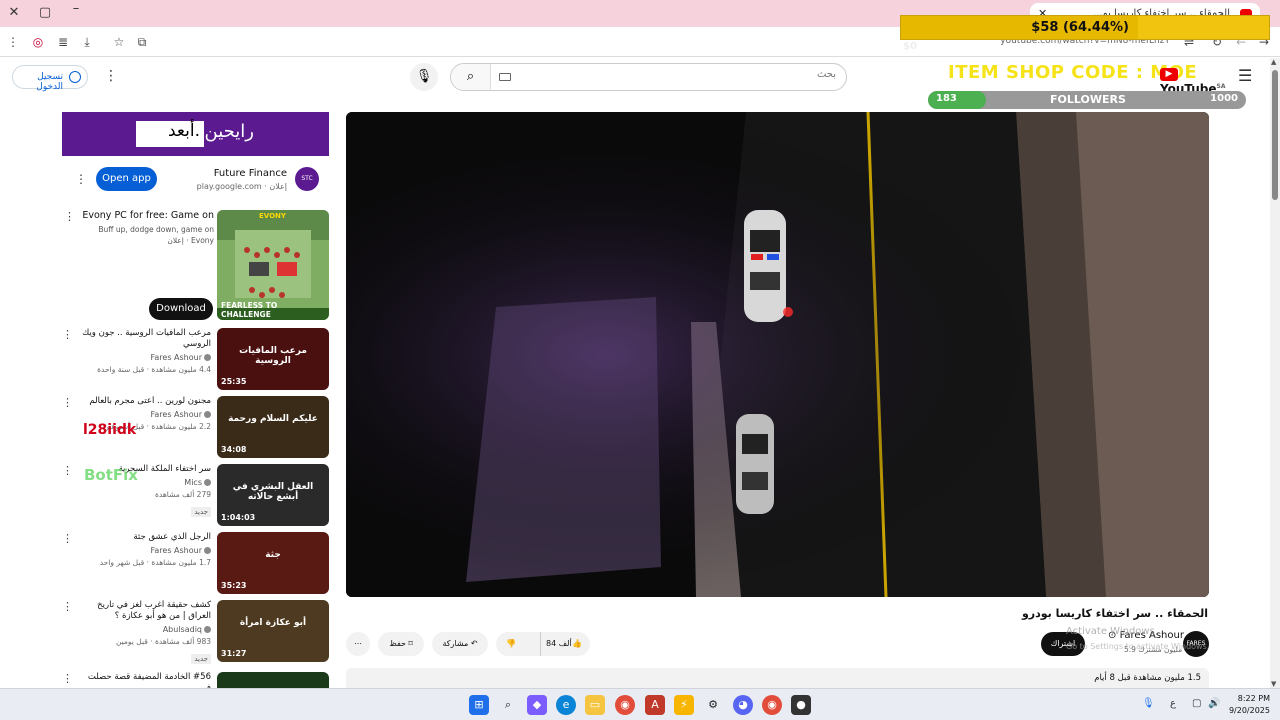  I want to click on scroll-down-icon: ▼, so click(1273, 684).